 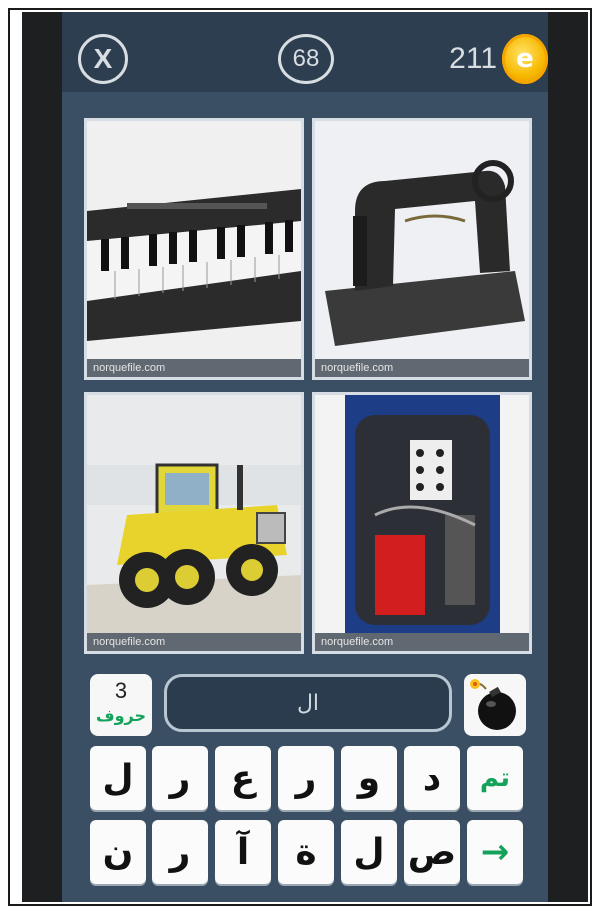 What do you see at coordinates (194, 240) in the screenshot?
I see `keyboard-image` at bounding box center [194, 240].